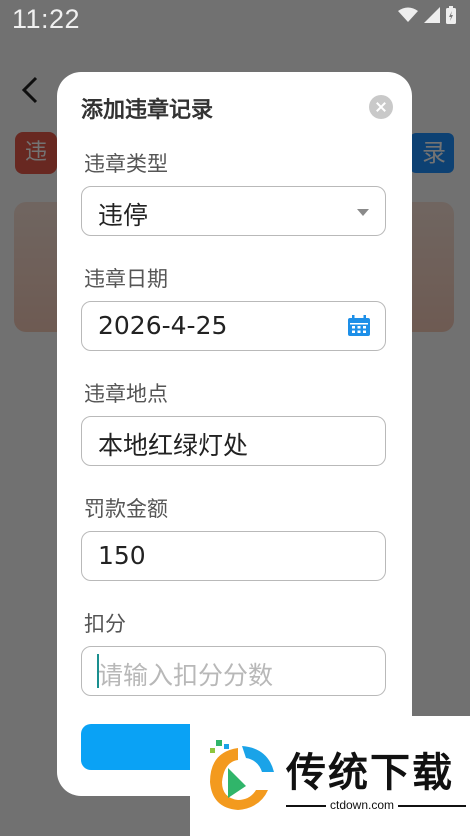  I want to click on watermark: 传统下载 ctdown.com, so click(330, 776).